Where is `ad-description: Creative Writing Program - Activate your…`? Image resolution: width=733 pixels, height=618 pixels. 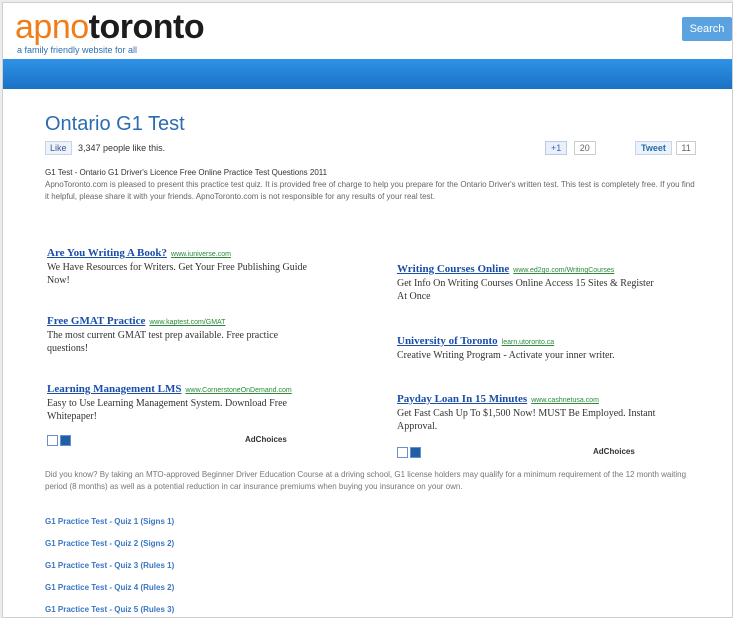
ad-description: Creative Writing Program - Activate your… is located at coordinates (506, 355).